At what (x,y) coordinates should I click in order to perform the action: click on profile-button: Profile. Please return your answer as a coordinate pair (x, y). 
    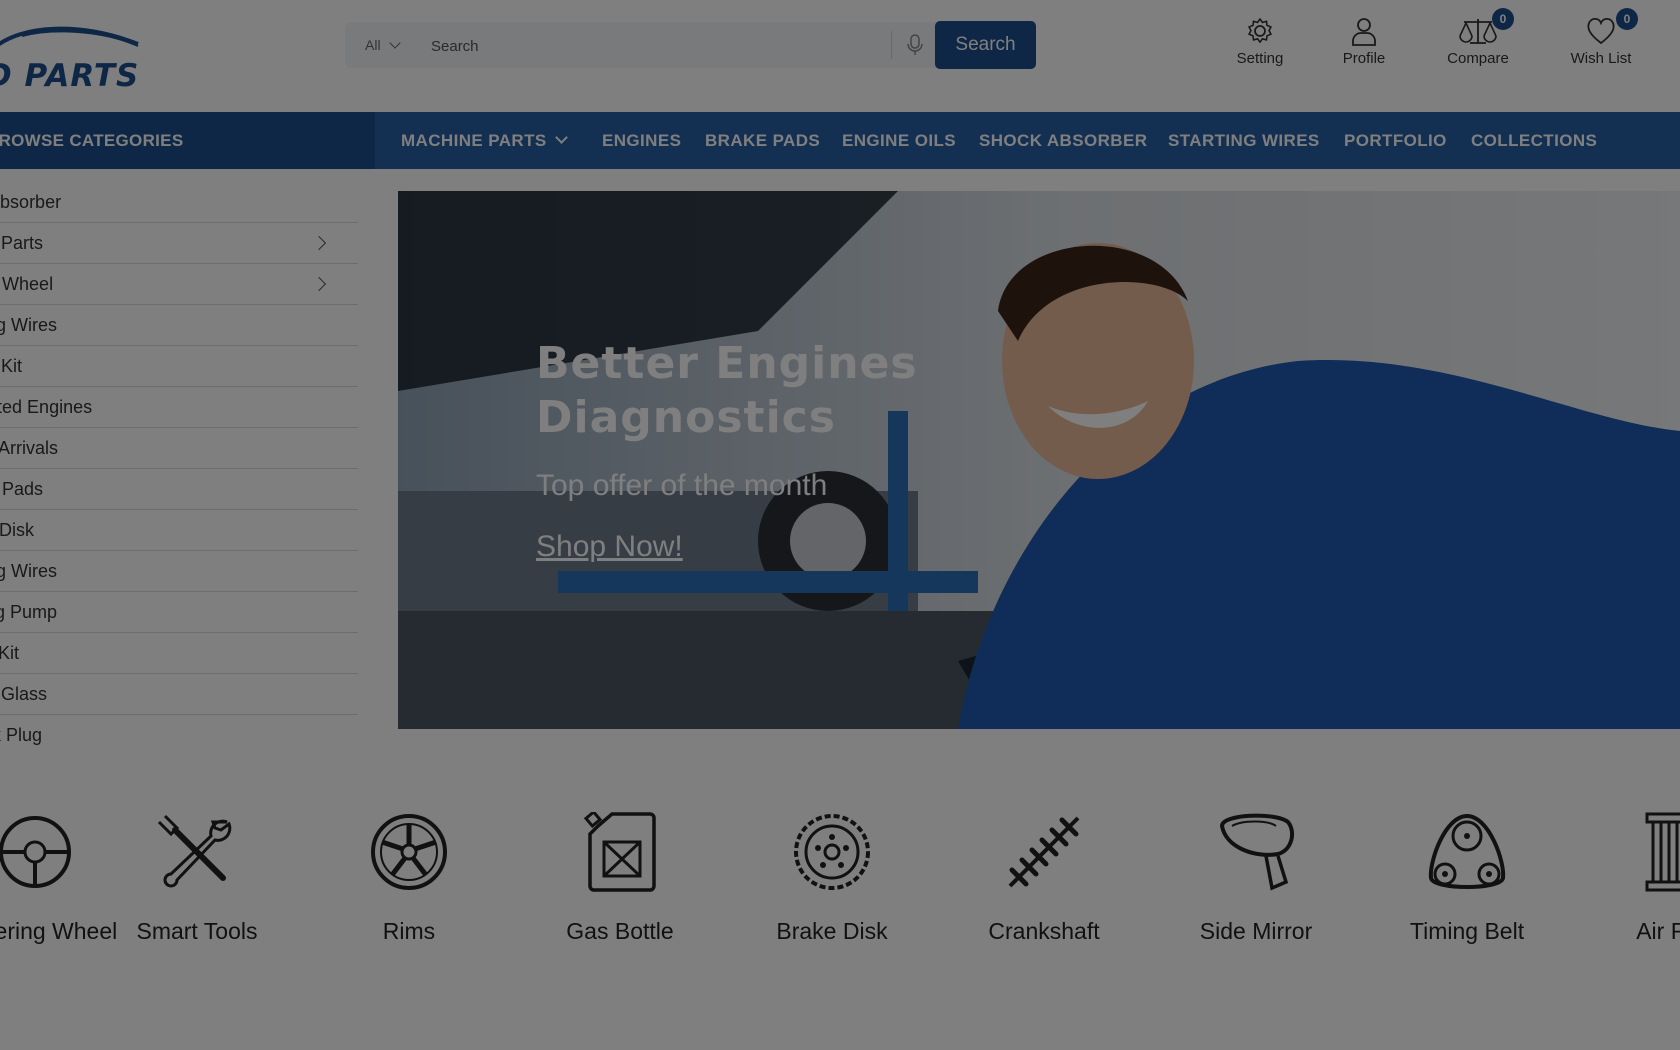
    Looking at the image, I should click on (1364, 41).